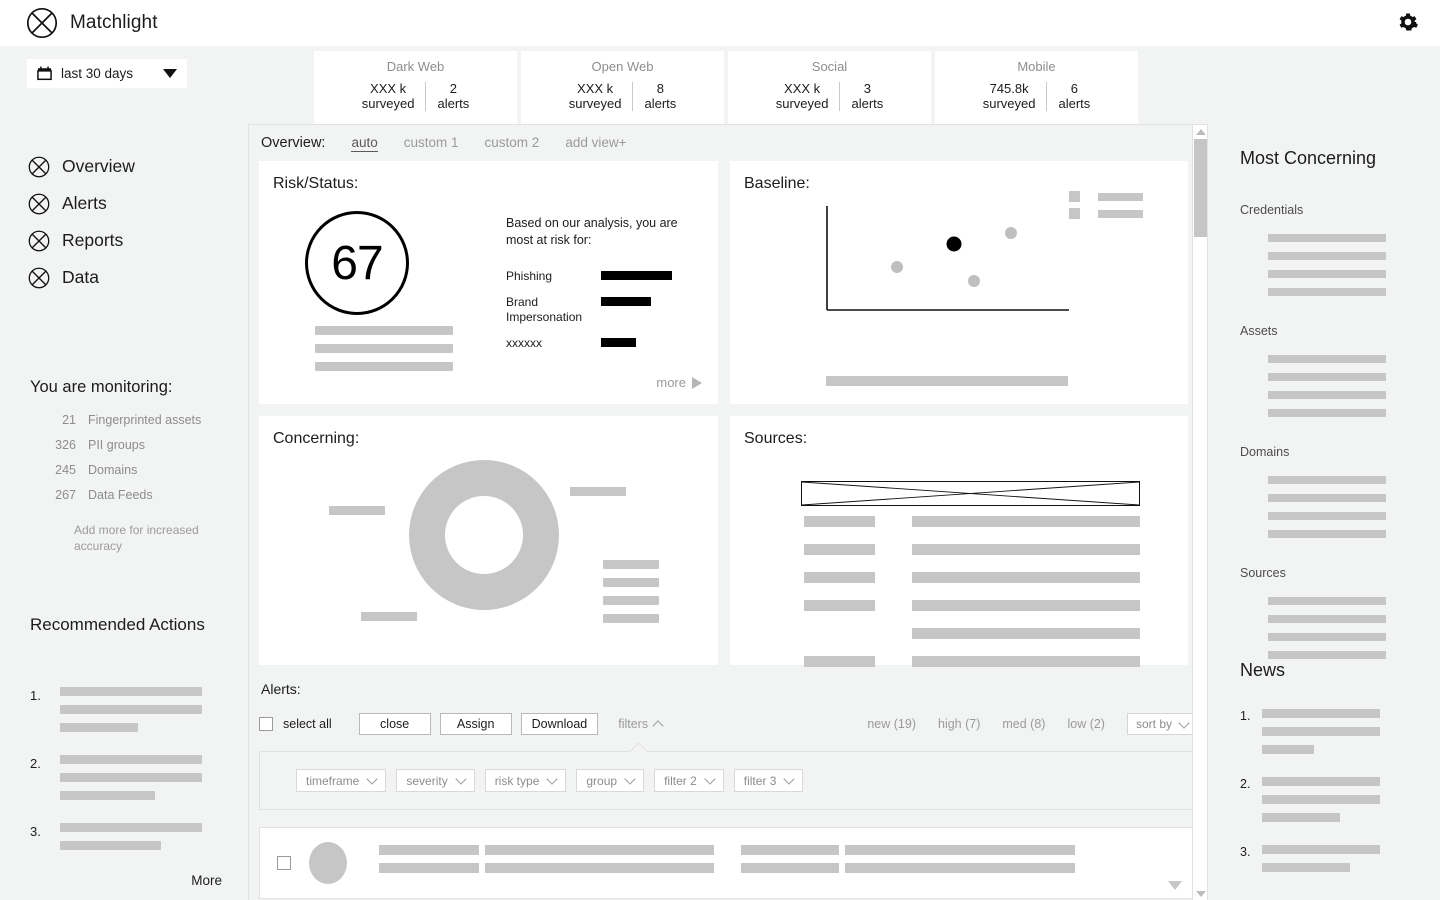 This screenshot has width=1440, height=900. I want to click on risk-bar, so click(636, 275).